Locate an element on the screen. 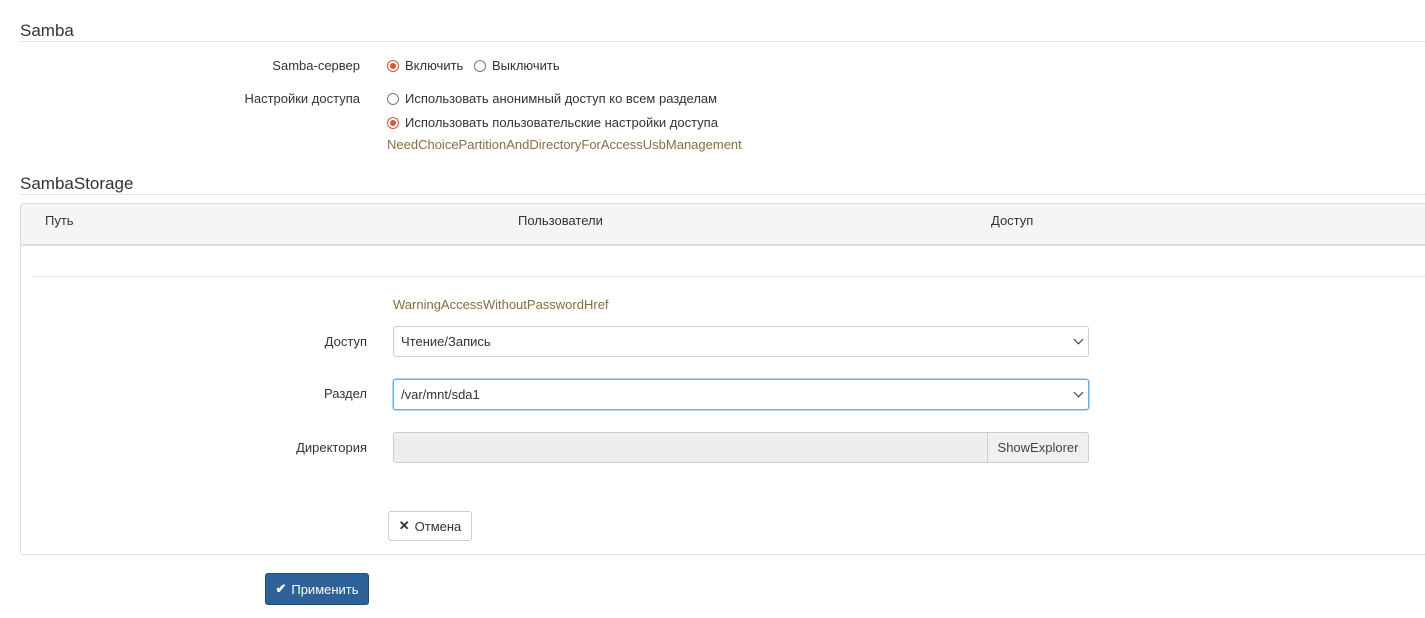  storage-section-divider is located at coordinates (722, 194).